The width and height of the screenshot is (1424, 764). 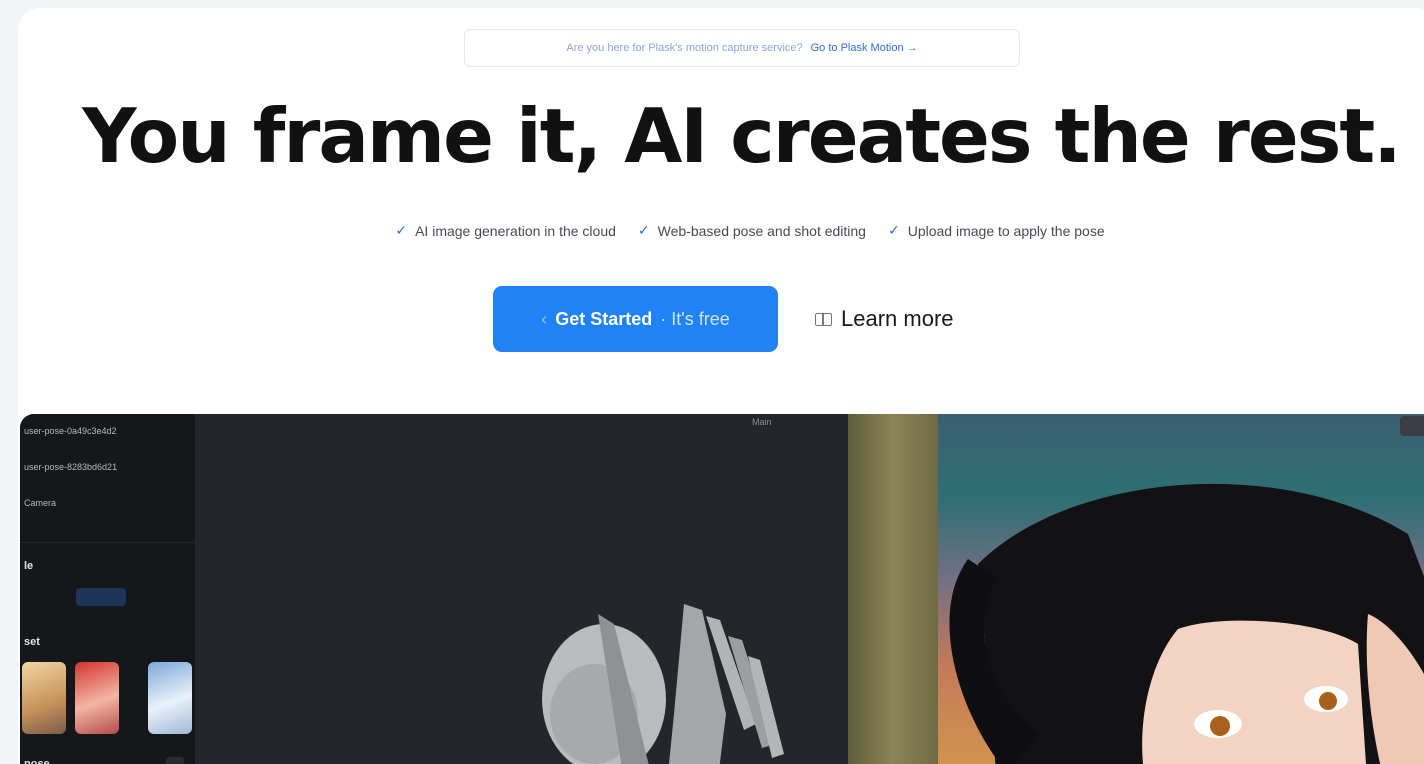 I want to click on pose-mannequin-image, so click(x=663, y=684).